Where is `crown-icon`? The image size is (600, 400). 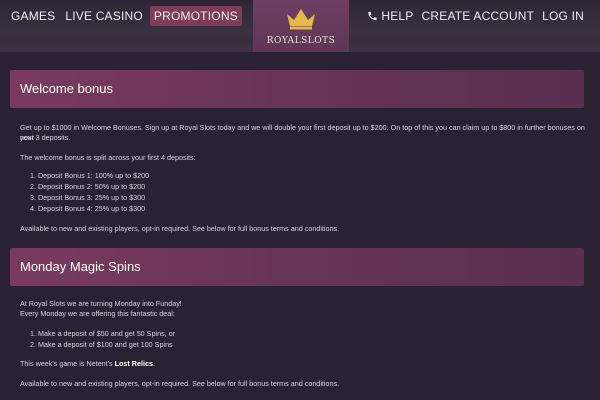
crown-icon is located at coordinates (301, 19).